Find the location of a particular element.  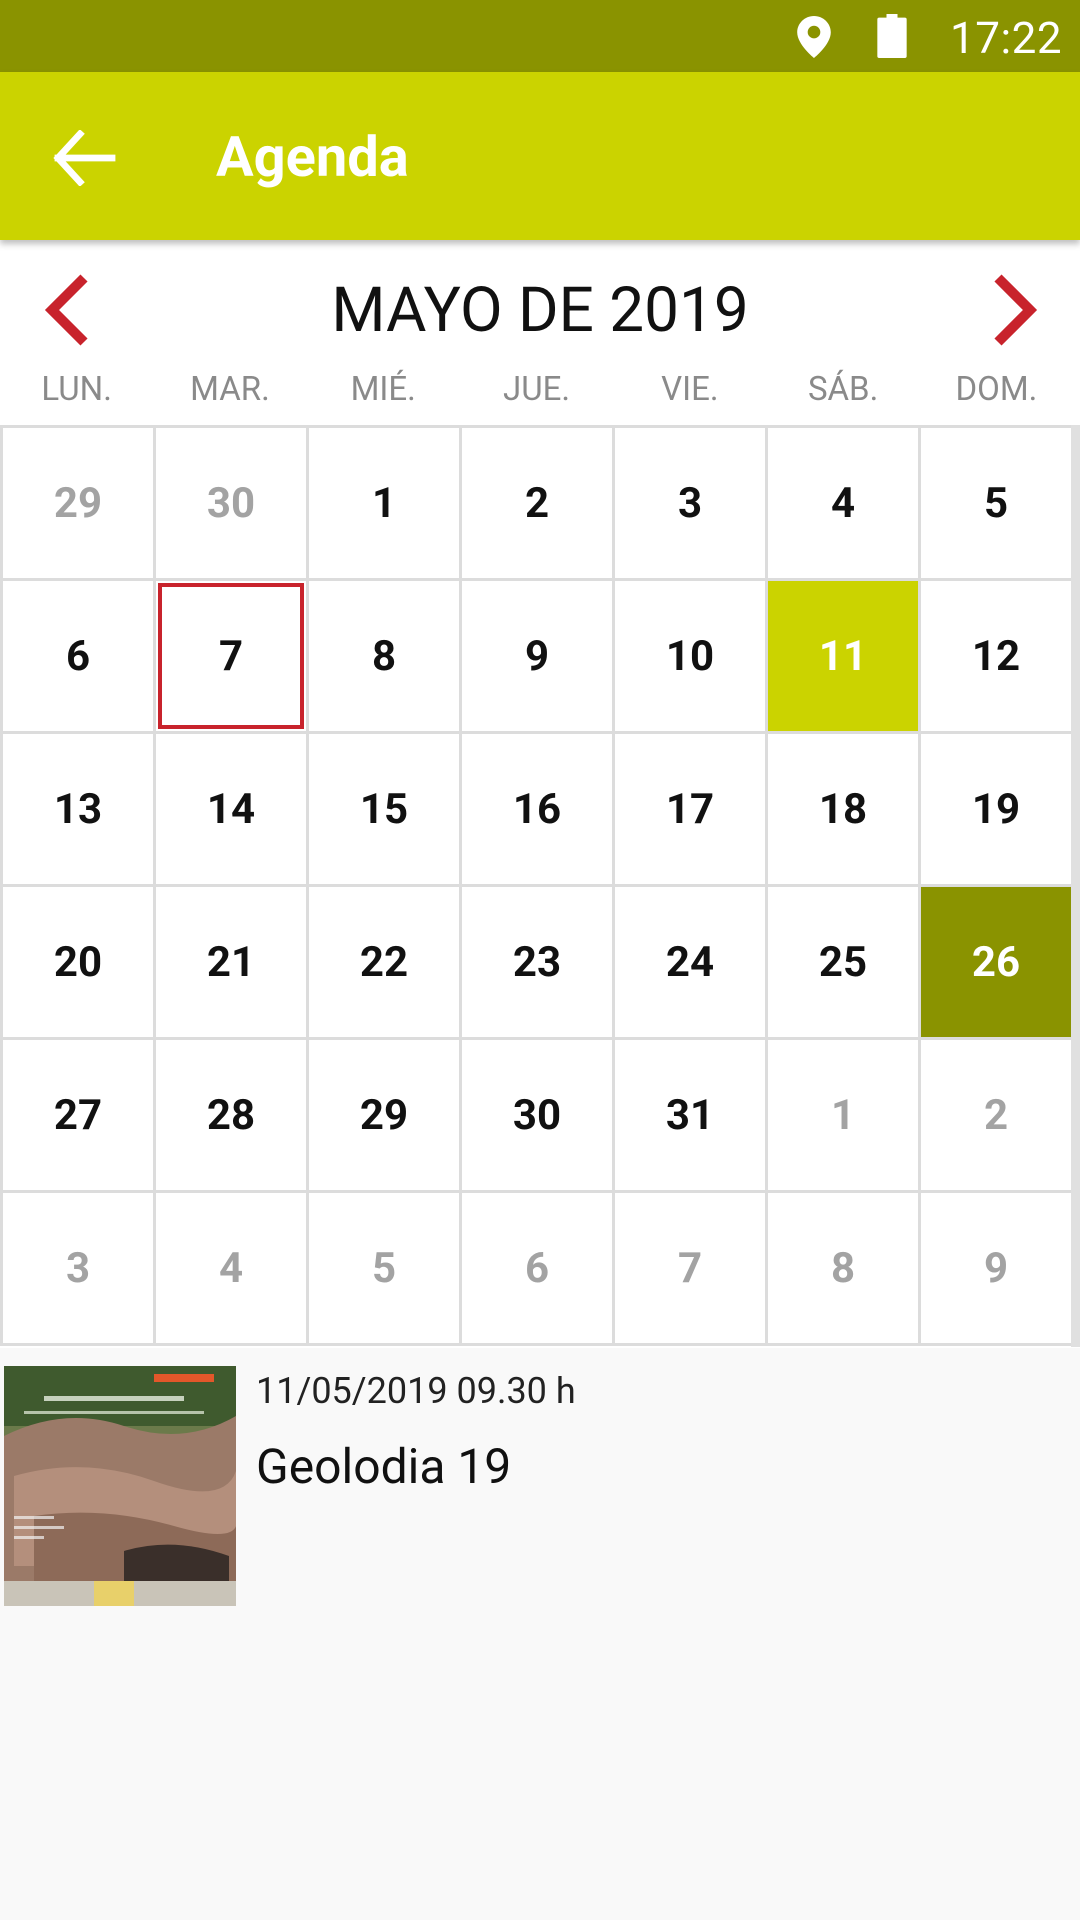

day-cell: 13 is located at coordinates (79, 810).